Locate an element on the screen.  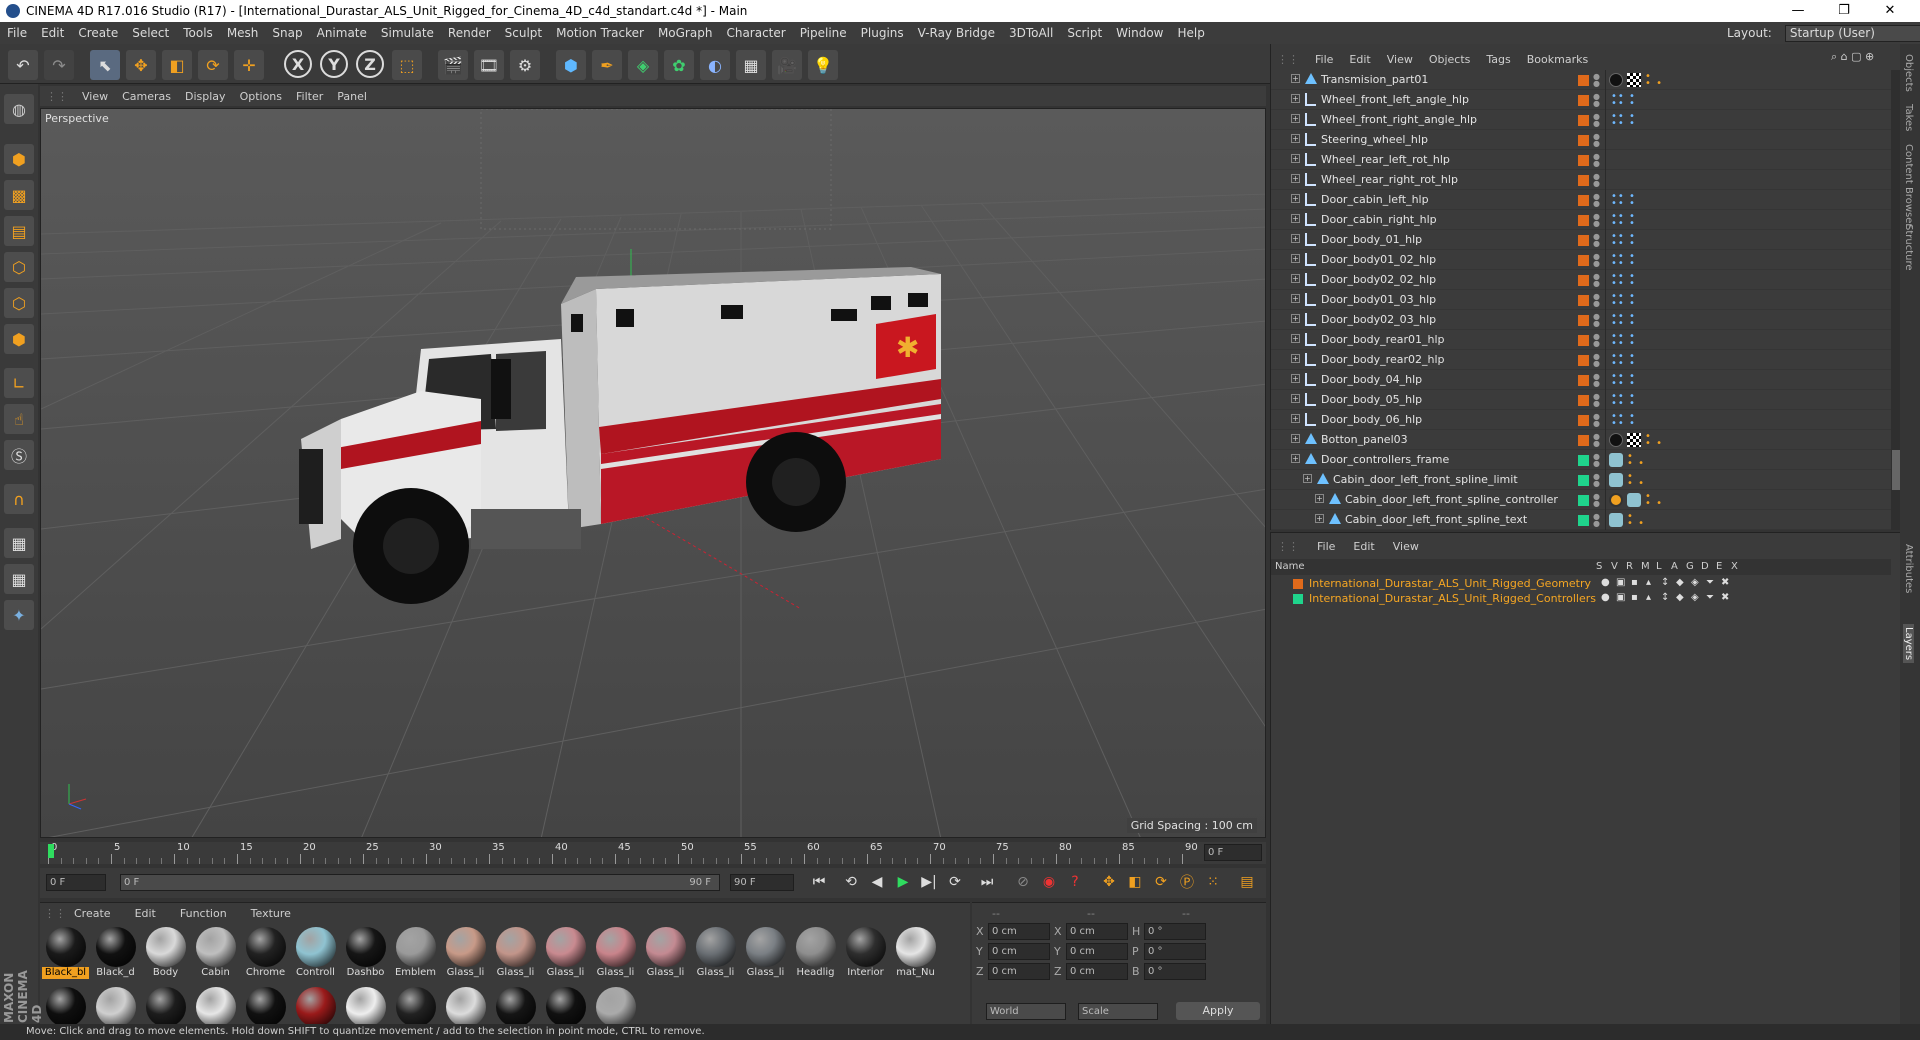
layer-toggle-icon: ↕ is located at coordinates (1665, 582).